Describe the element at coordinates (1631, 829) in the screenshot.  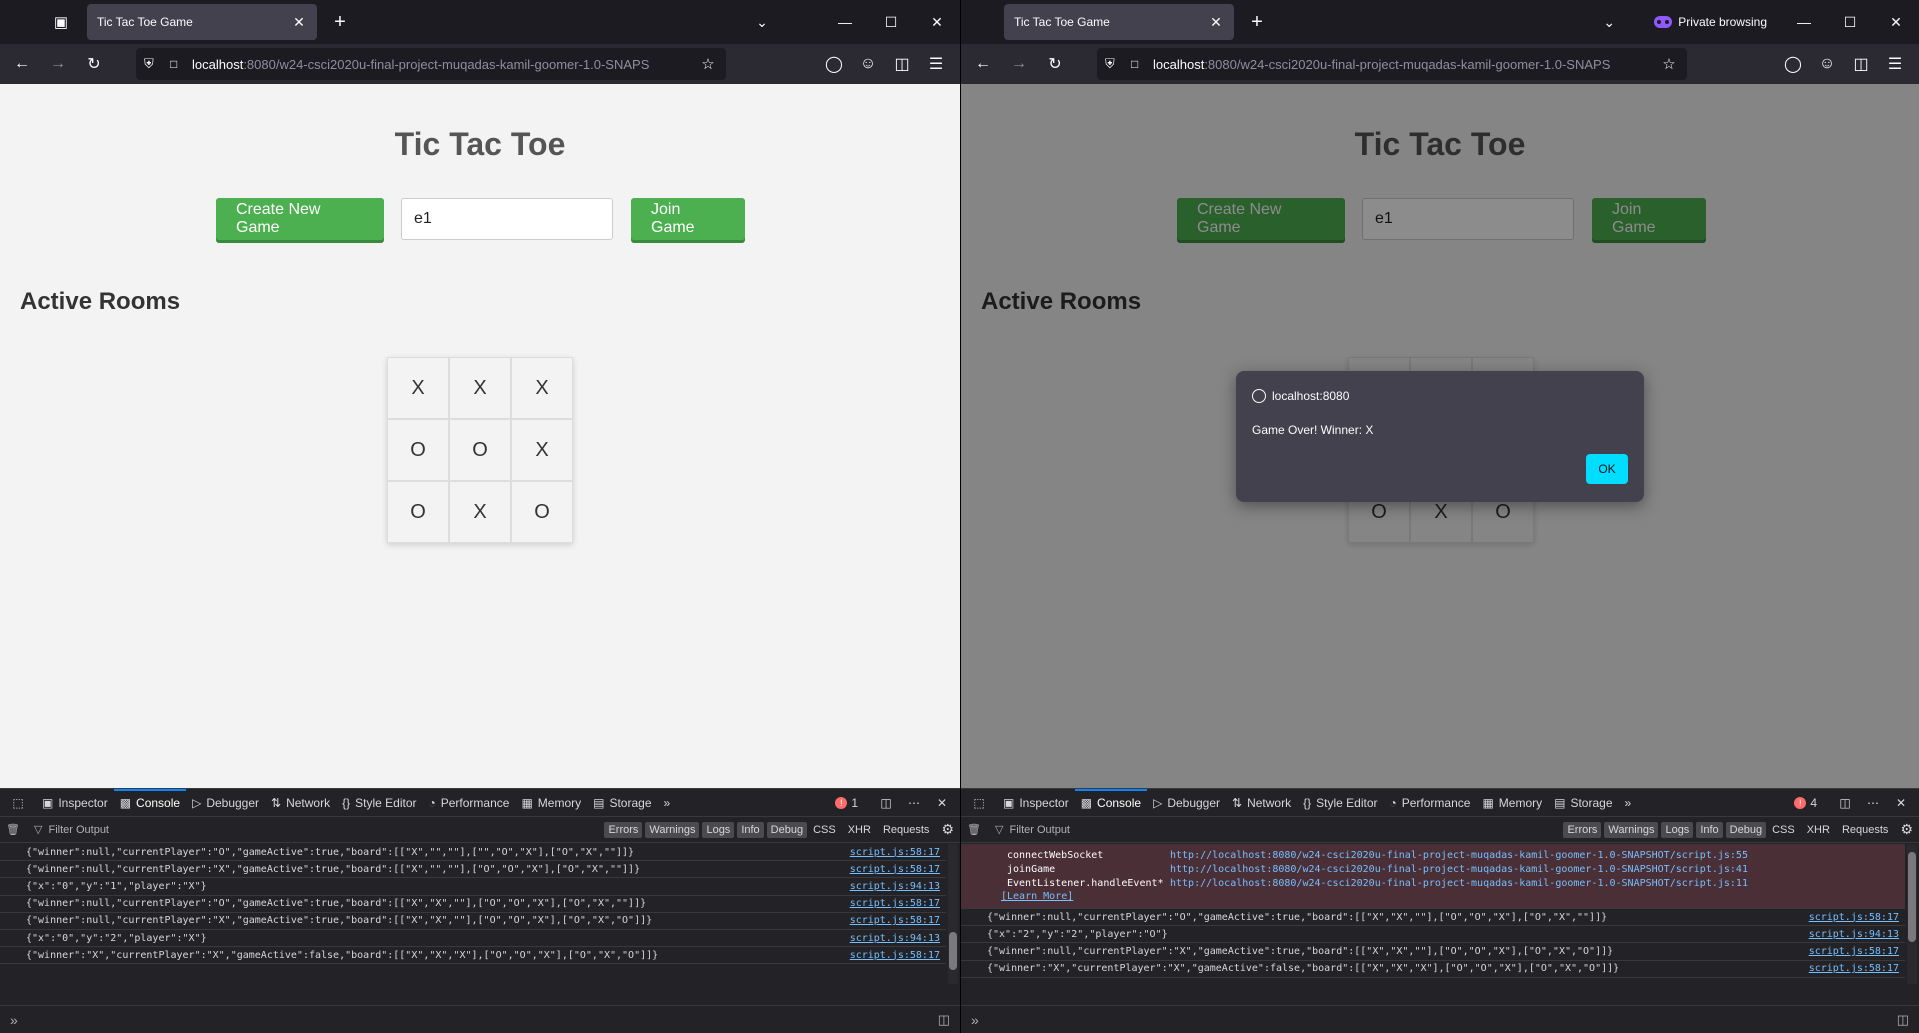
I see `filter-warnings: Warnings` at that location.